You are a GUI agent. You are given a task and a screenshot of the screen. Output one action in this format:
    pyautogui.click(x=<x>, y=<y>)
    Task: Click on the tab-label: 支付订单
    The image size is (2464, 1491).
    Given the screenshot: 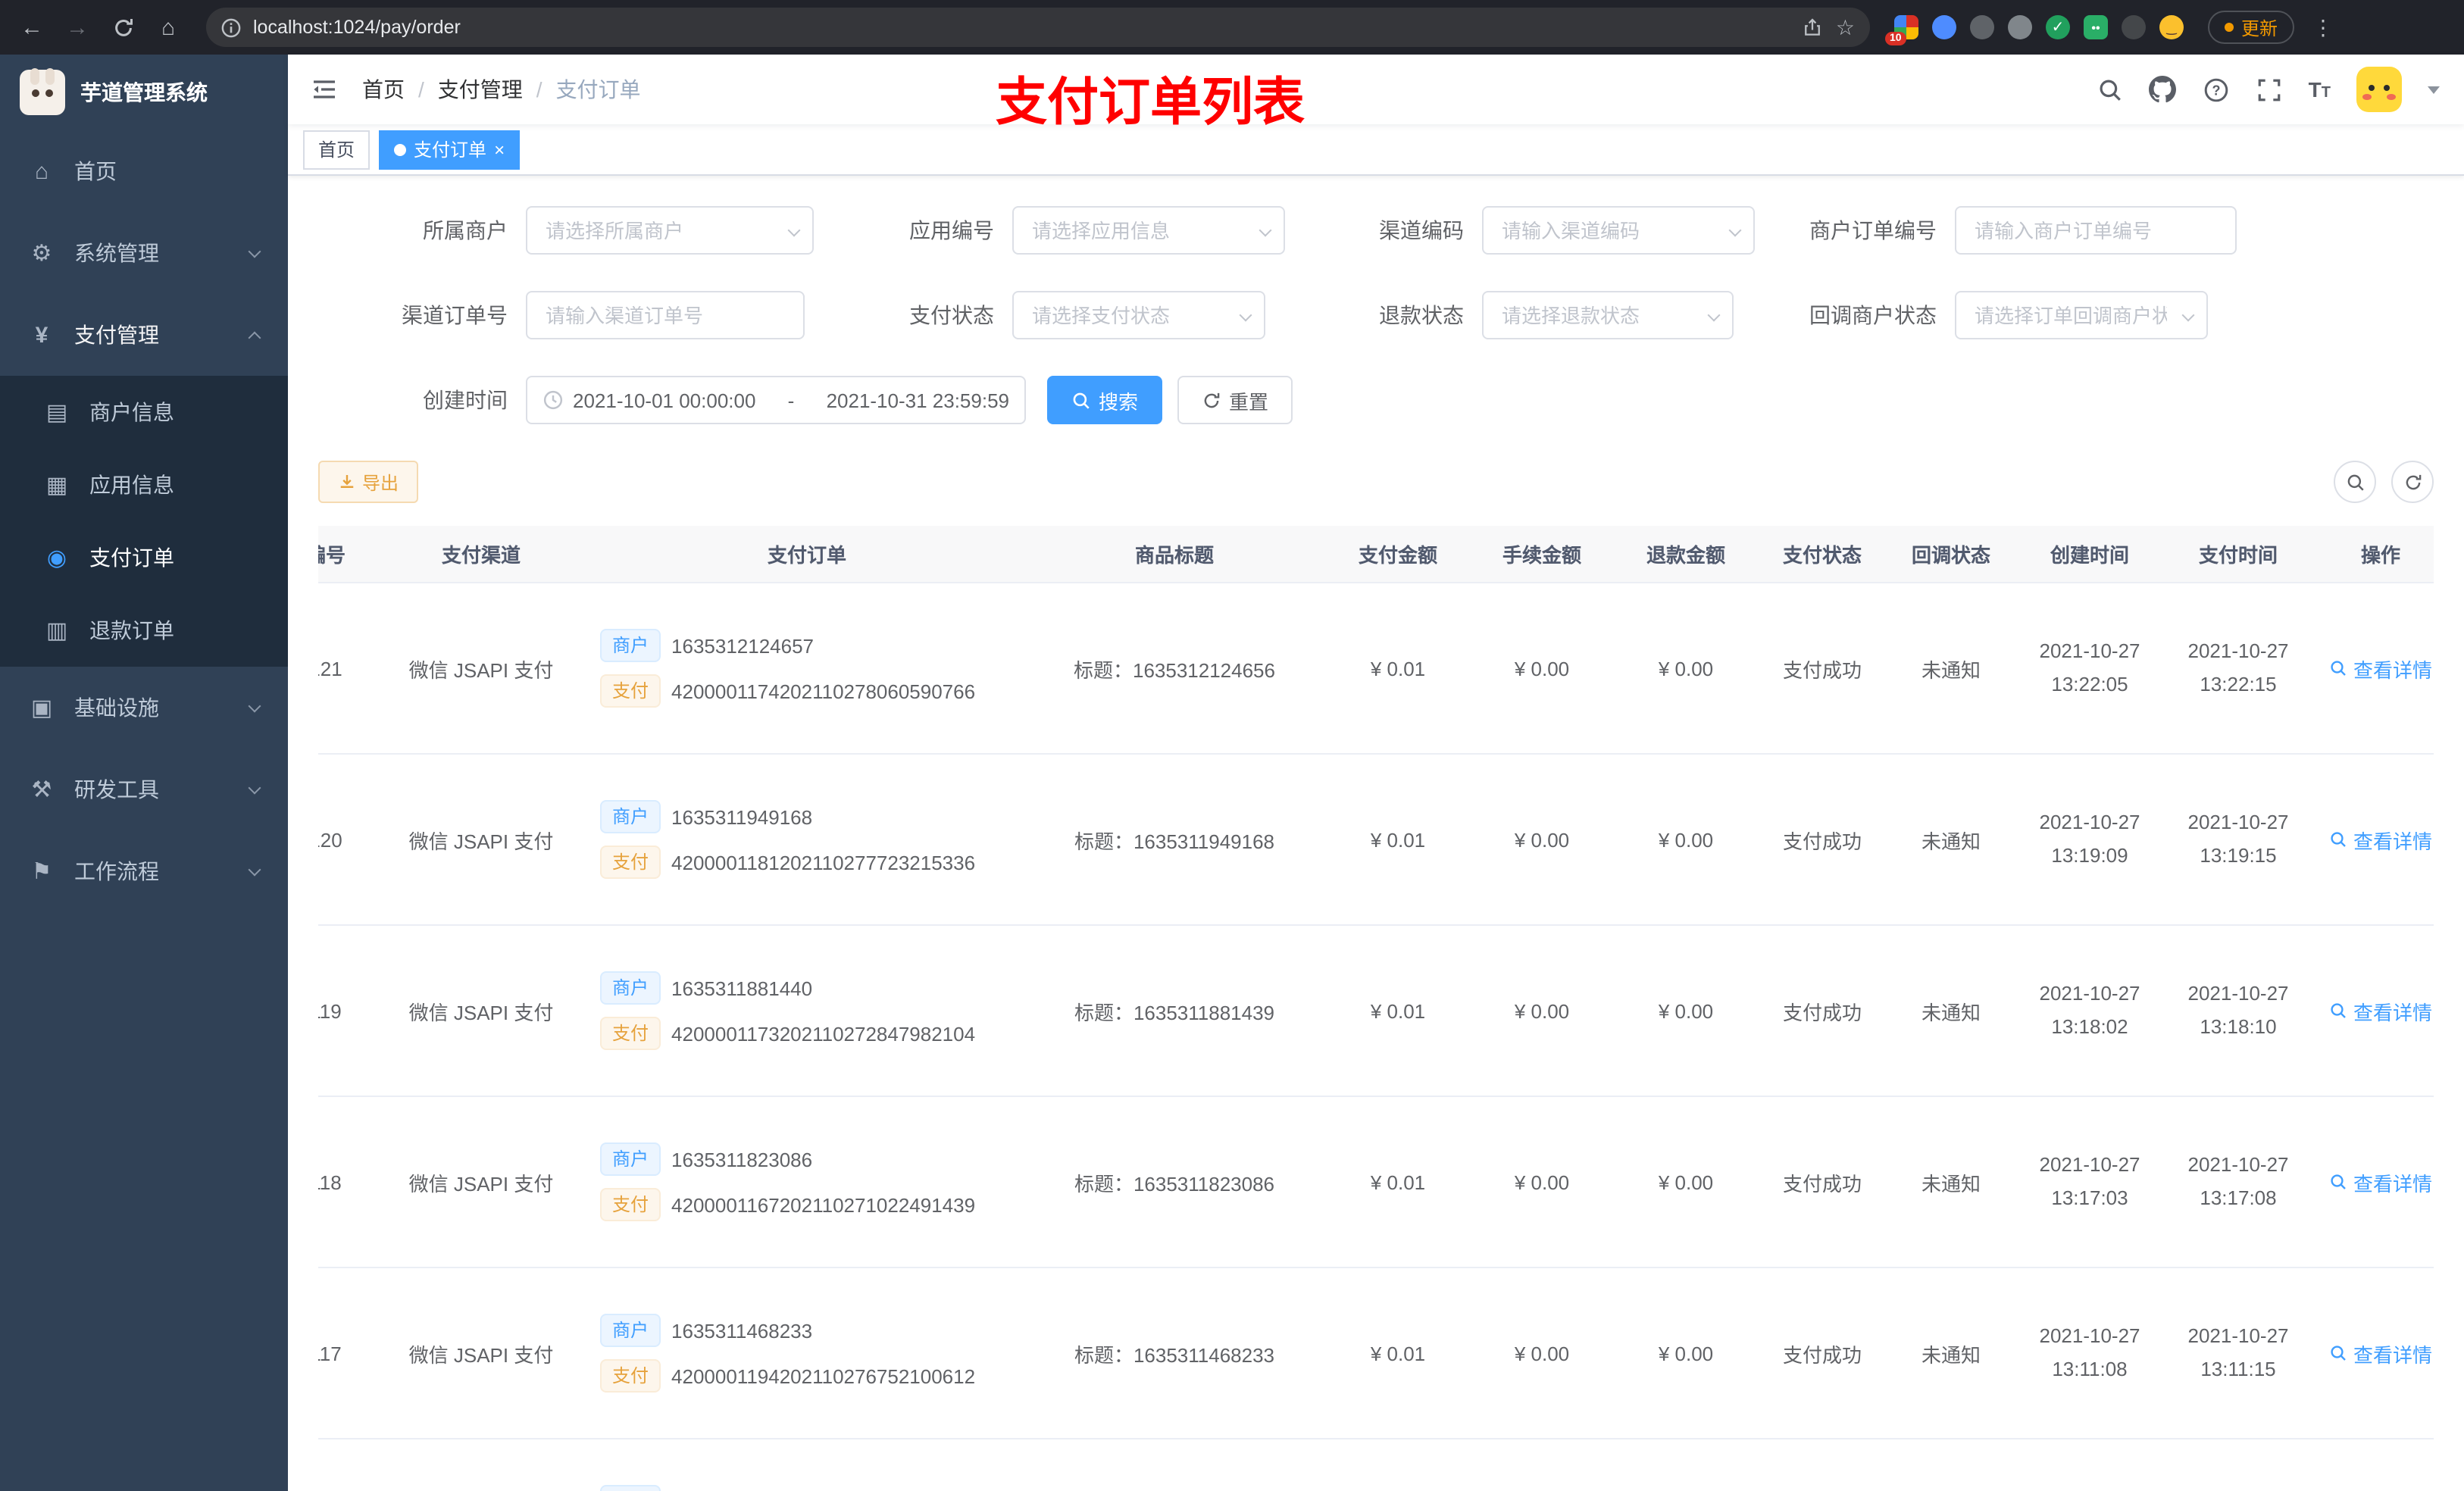 What is the action you would take?
    pyautogui.click(x=450, y=150)
    